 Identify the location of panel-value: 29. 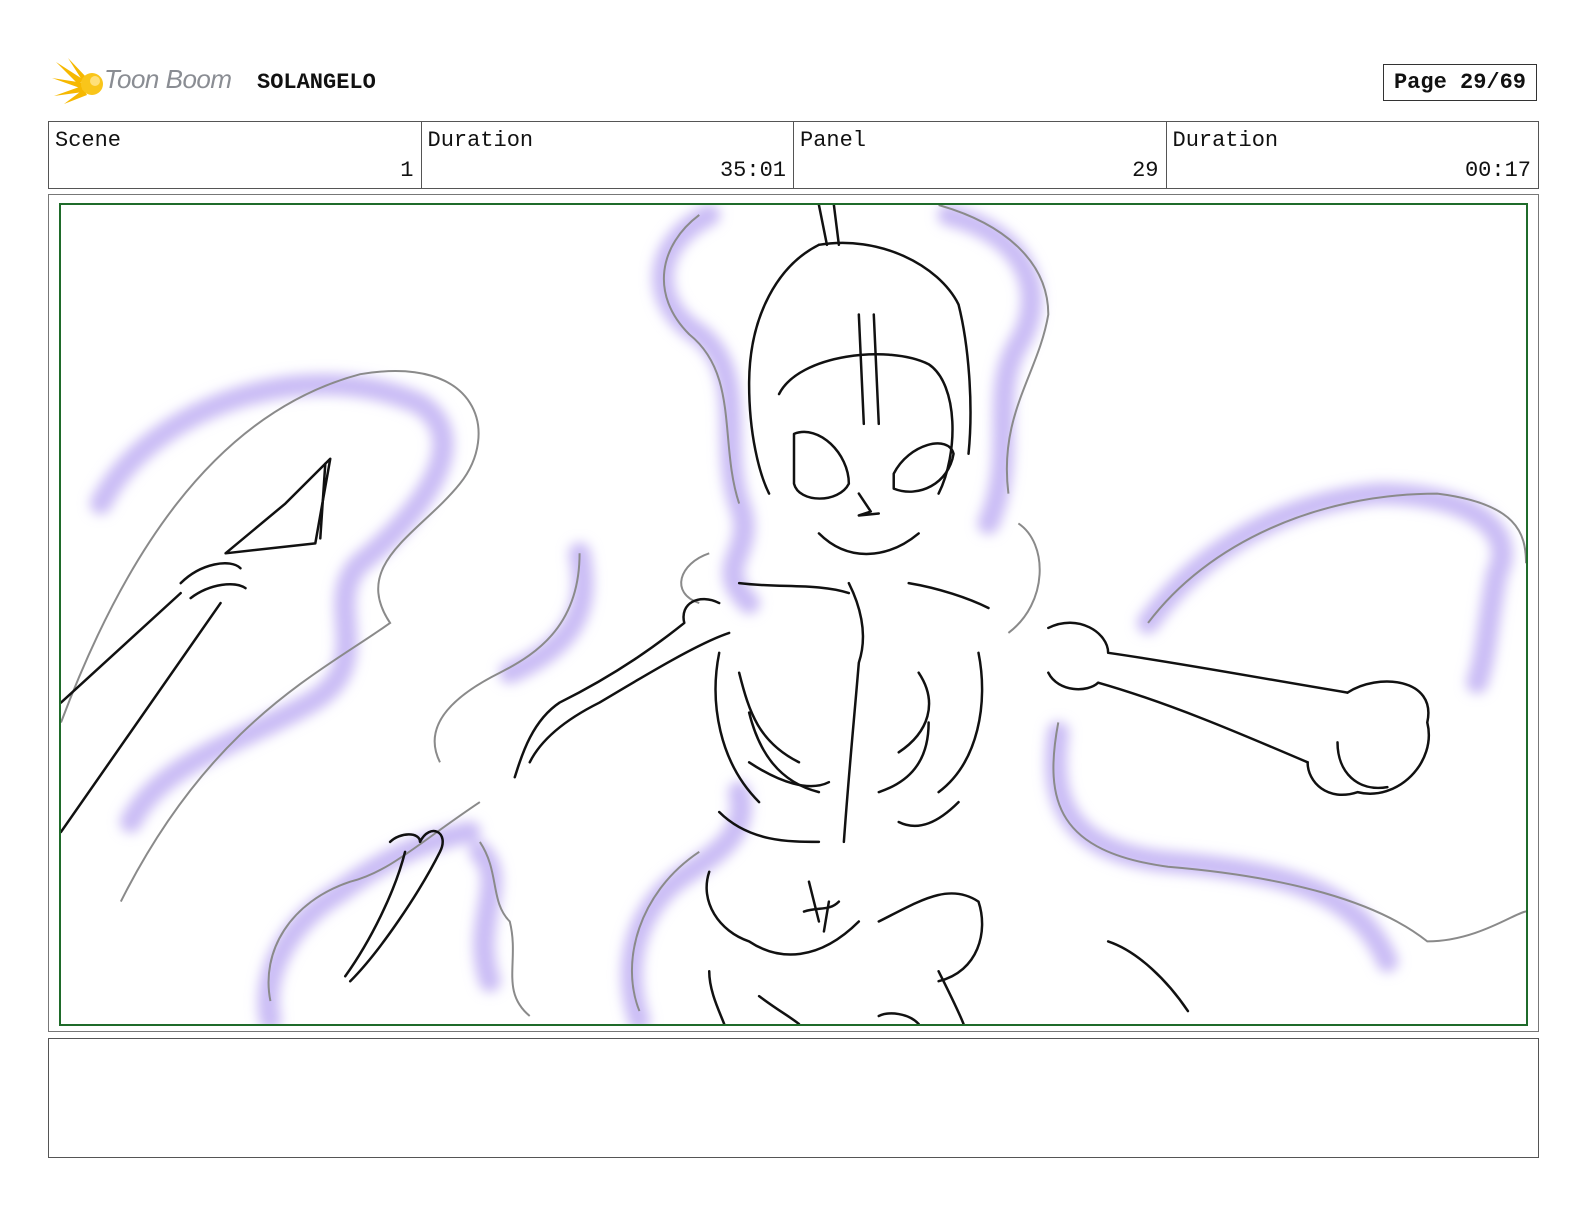
(1145, 170).